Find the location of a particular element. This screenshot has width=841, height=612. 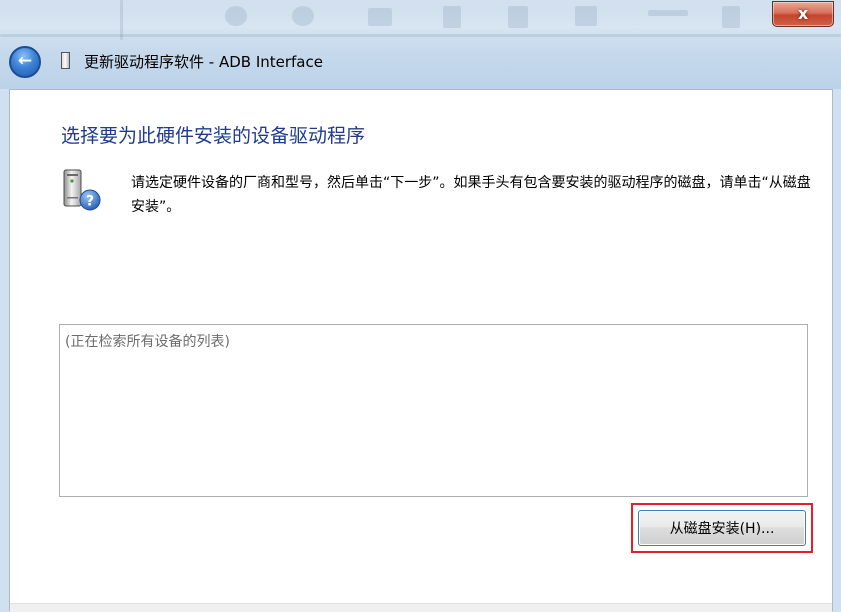

hardware-question-icon: ? is located at coordinates (82, 190).